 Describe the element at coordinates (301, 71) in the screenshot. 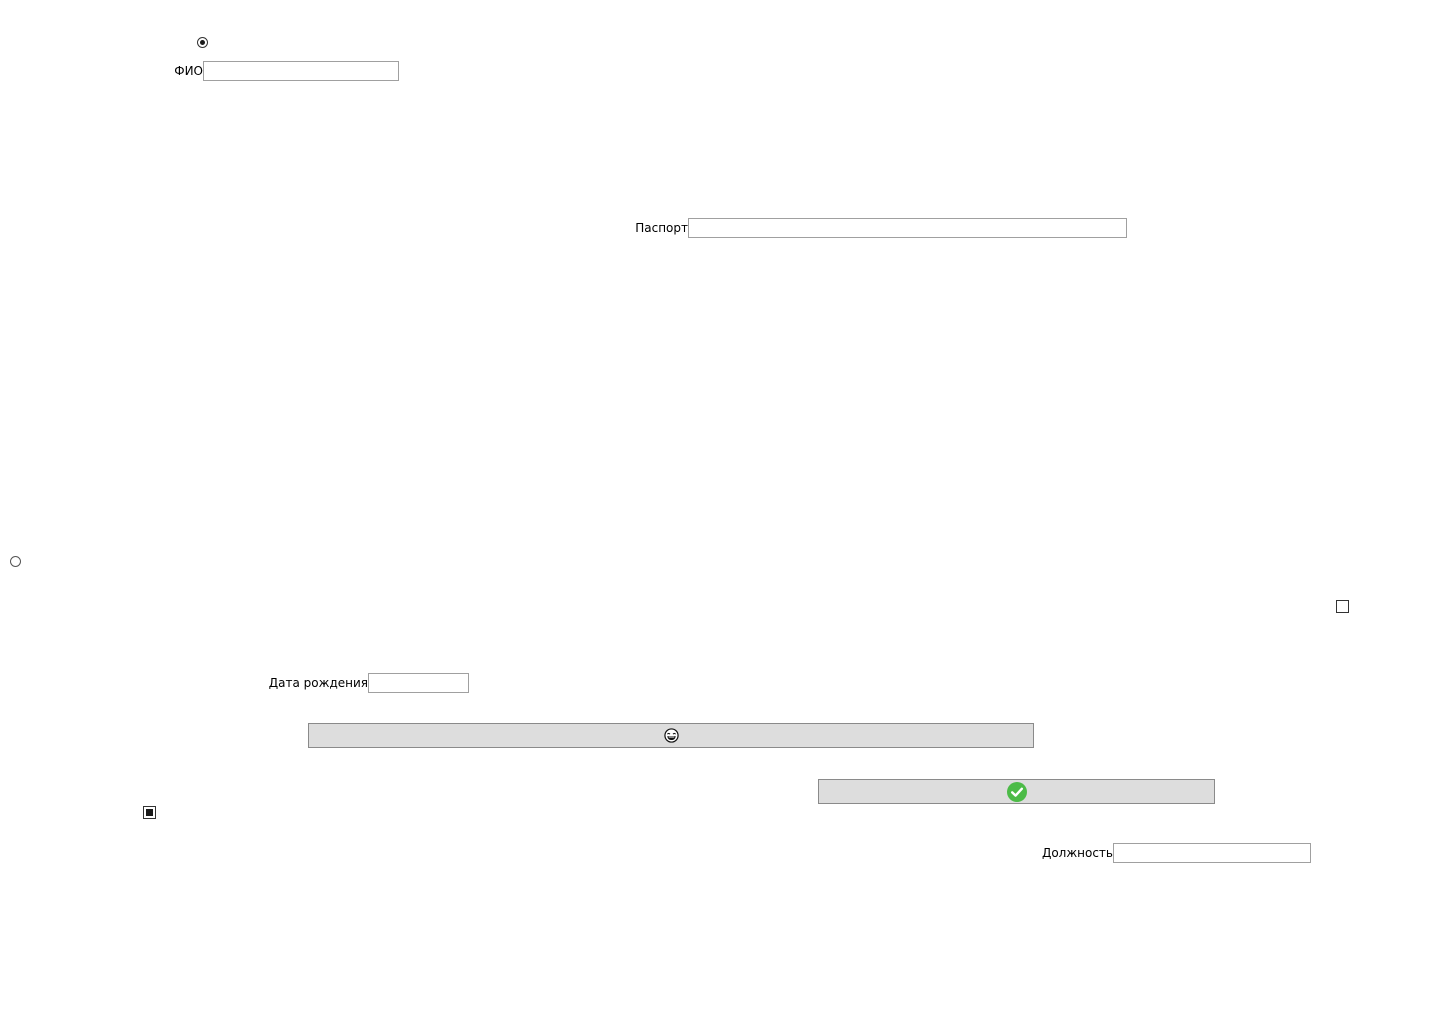

I see `fio-input` at that location.